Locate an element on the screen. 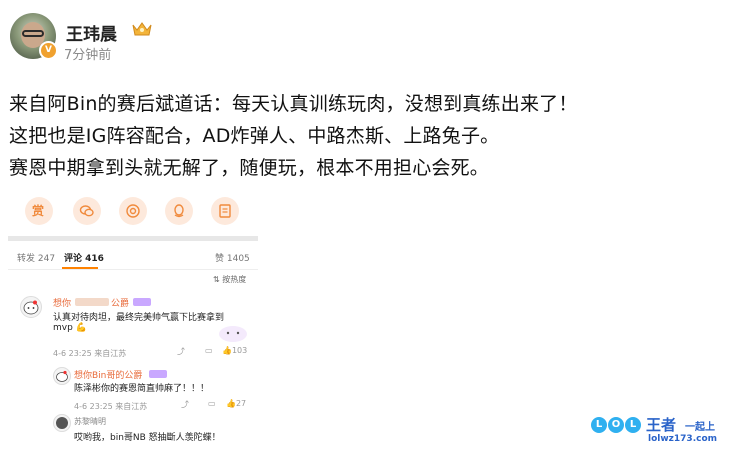 This screenshot has height=463, width=743. reply-avatar is located at coordinates (62, 376).